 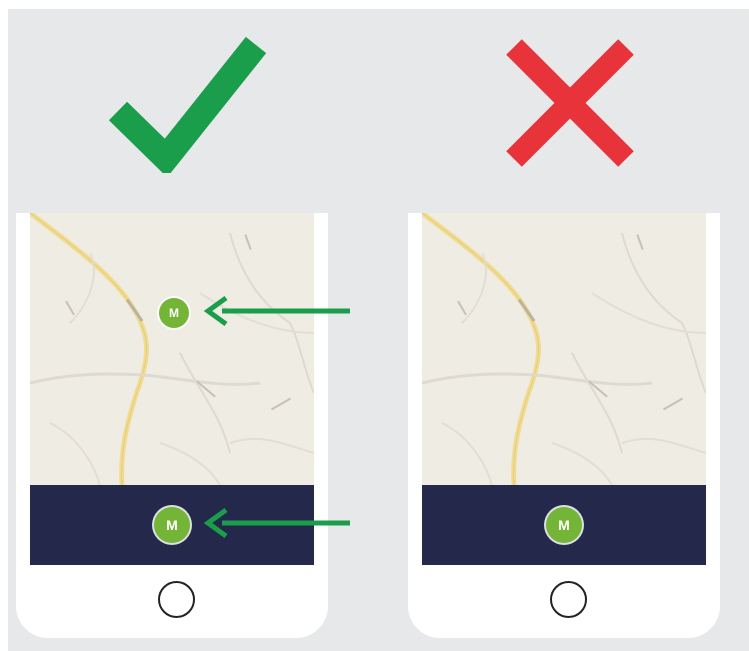 I want to click on map-pin: M, so click(x=174, y=313).